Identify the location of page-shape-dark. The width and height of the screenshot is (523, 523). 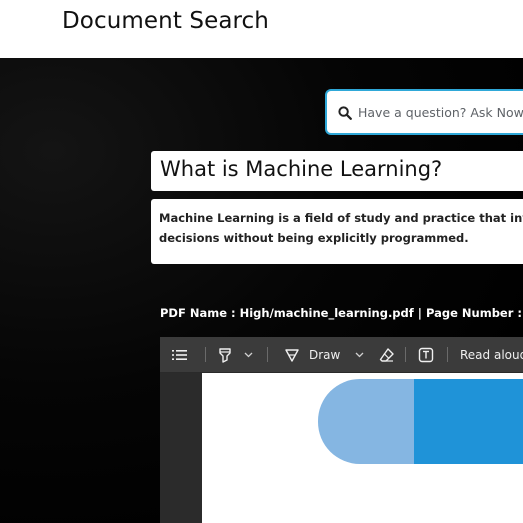
(468, 421).